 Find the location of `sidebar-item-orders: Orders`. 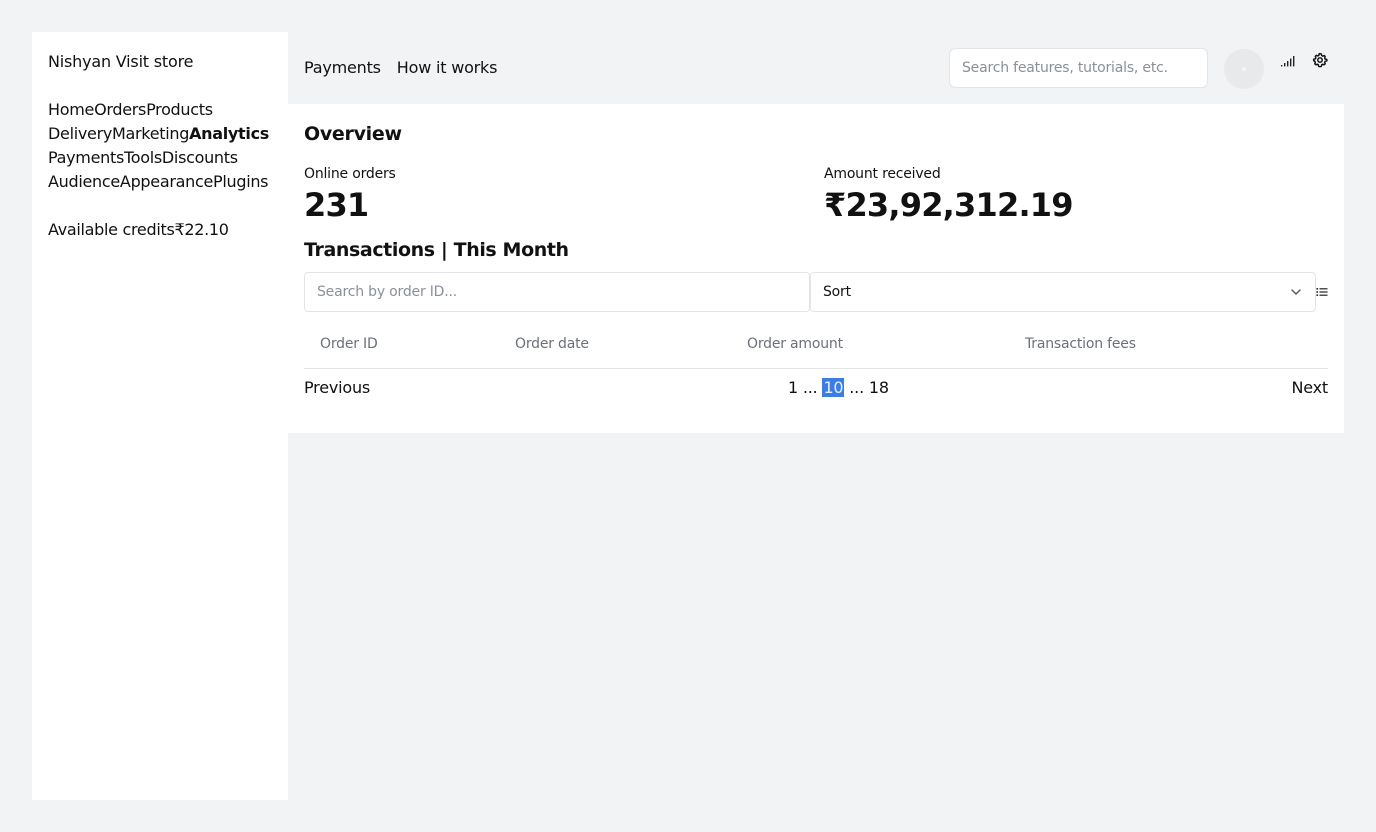

sidebar-item-orders: Orders is located at coordinates (120, 109).